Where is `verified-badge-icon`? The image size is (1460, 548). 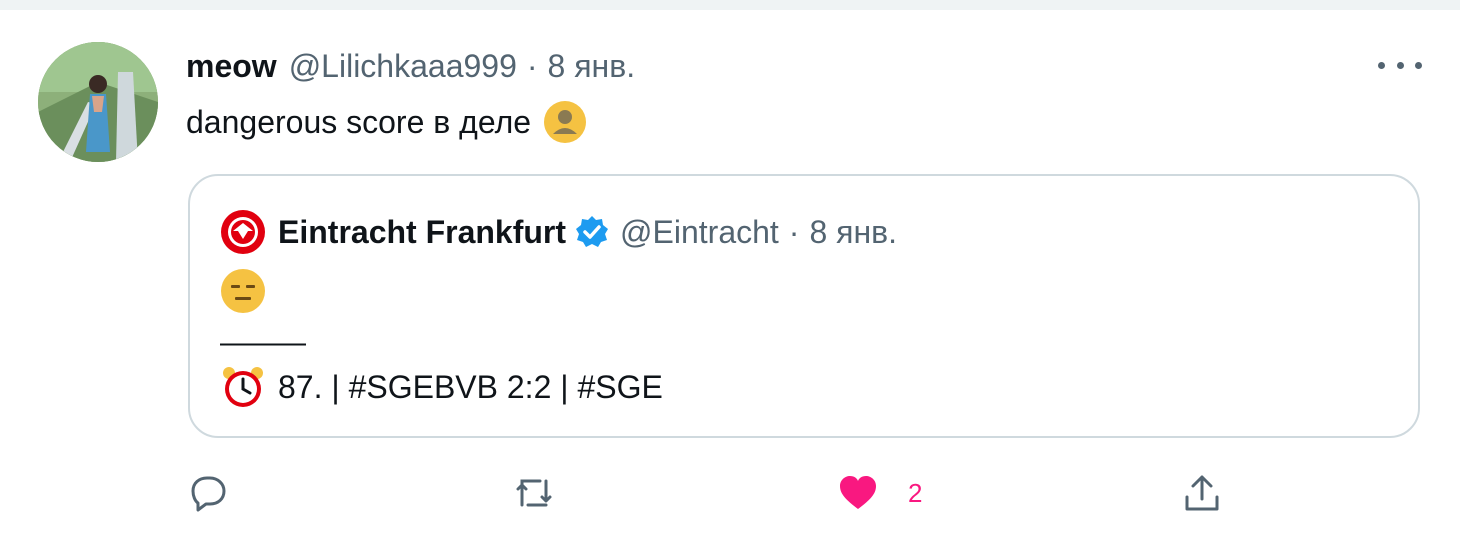
verified-badge-icon is located at coordinates (592, 231).